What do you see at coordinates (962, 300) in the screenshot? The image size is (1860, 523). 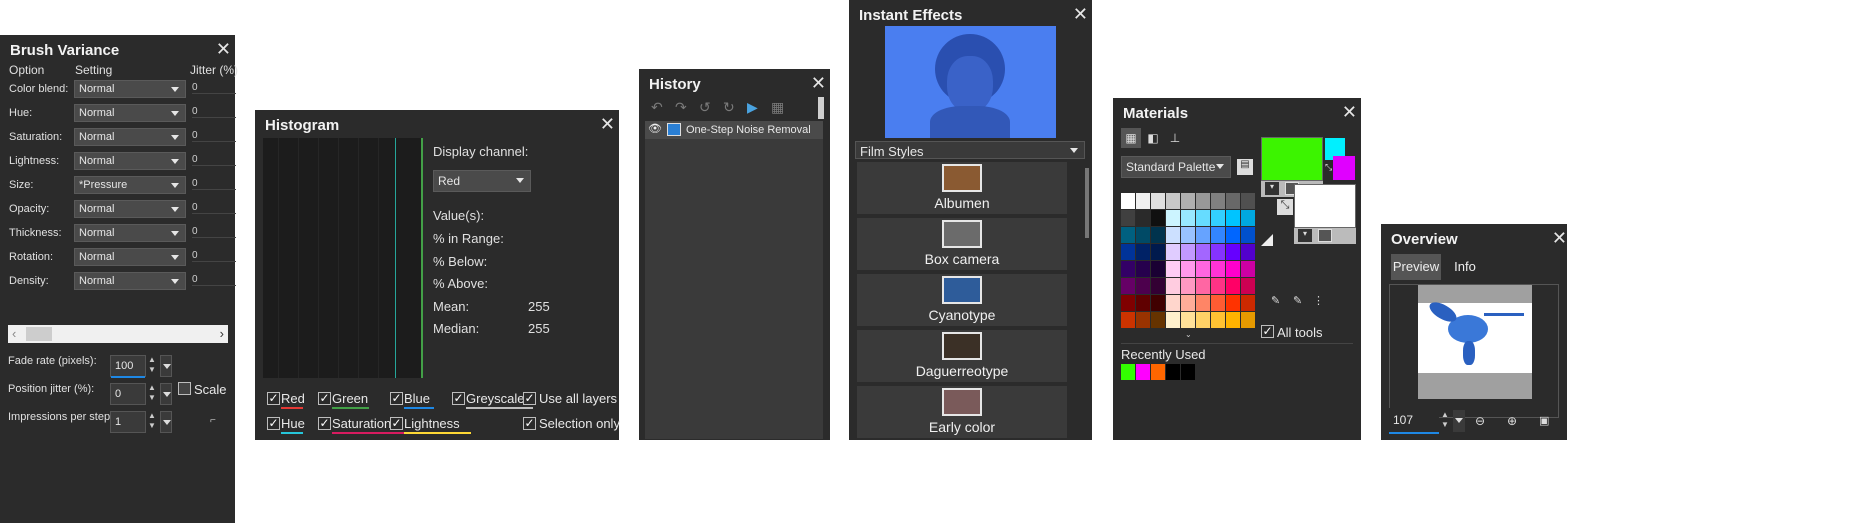 I see `effect-item: Cyanotype` at bounding box center [962, 300].